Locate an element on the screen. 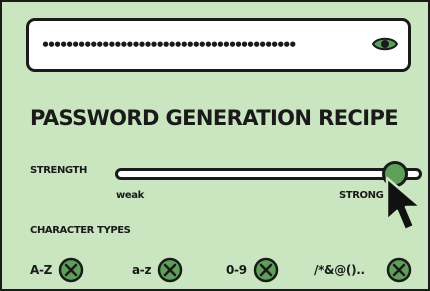  char-type-uppercase: A-Z is located at coordinates (57, 270).